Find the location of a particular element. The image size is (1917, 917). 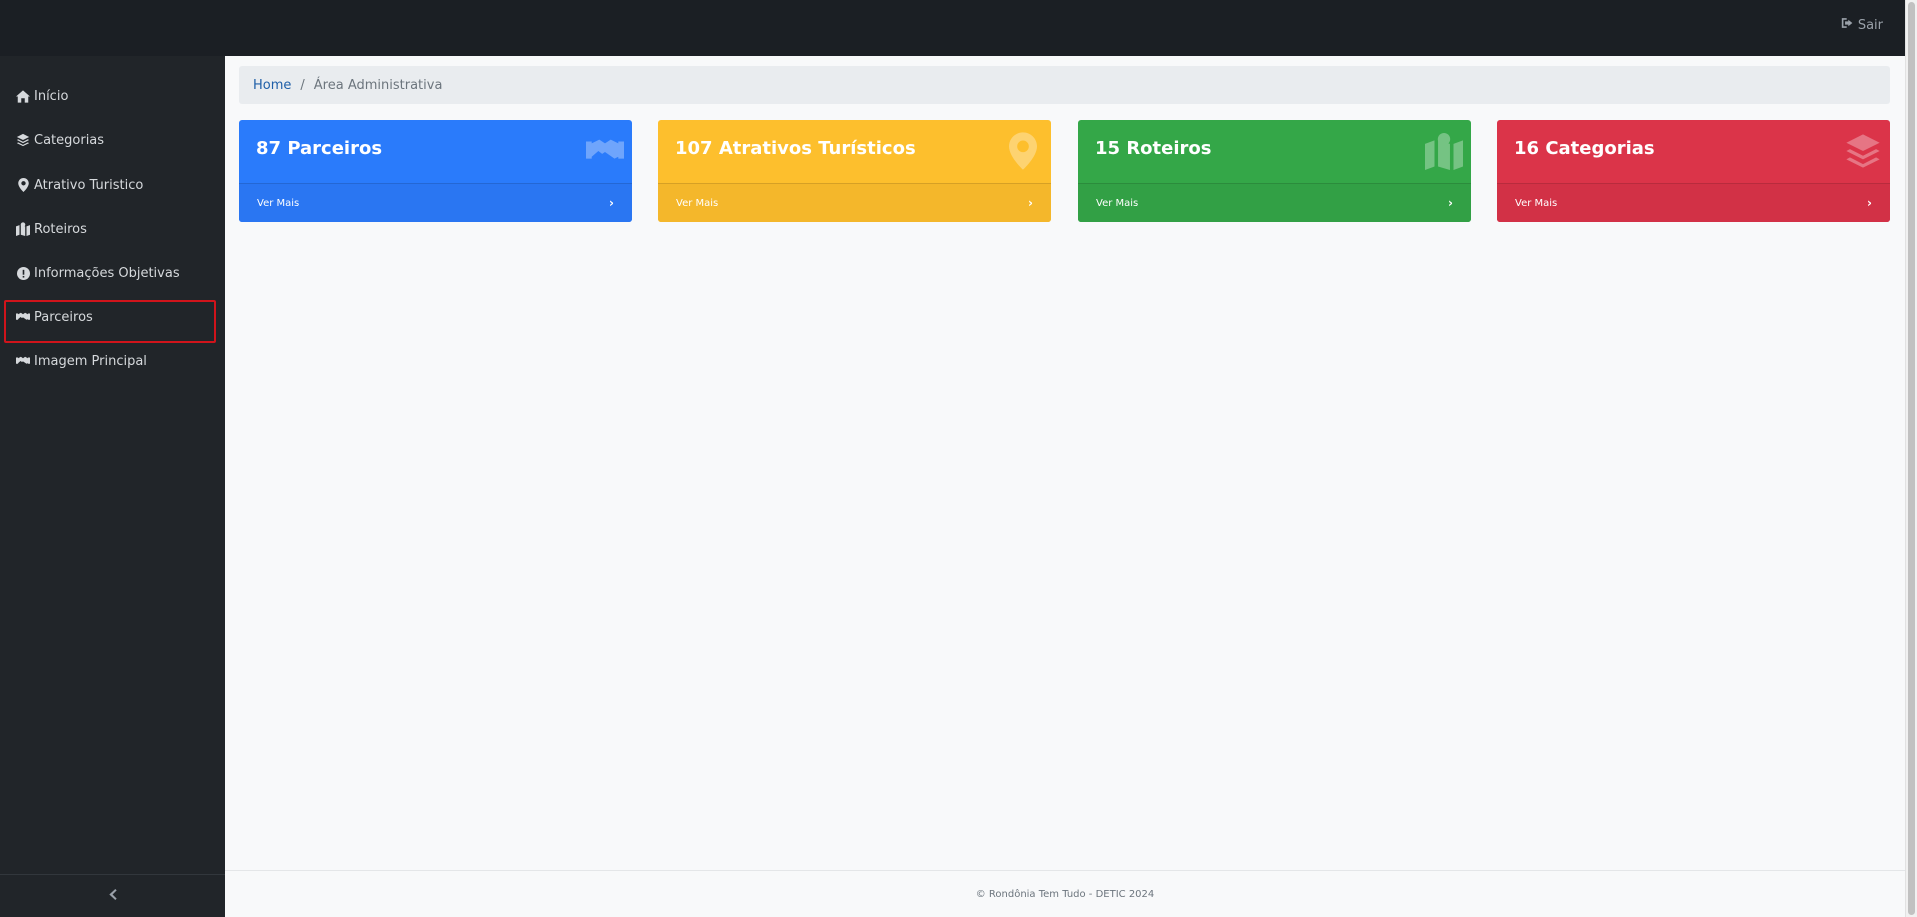

sidebar-item-inicio: Início is located at coordinates (42, 96).